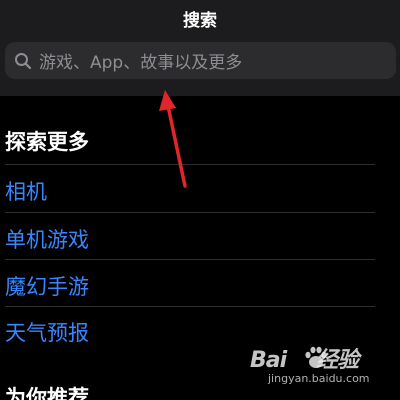 The width and height of the screenshot is (400, 400). What do you see at coordinates (173, 139) in the screenshot?
I see `annotation-arrow-icon` at bounding box center [173, 139].